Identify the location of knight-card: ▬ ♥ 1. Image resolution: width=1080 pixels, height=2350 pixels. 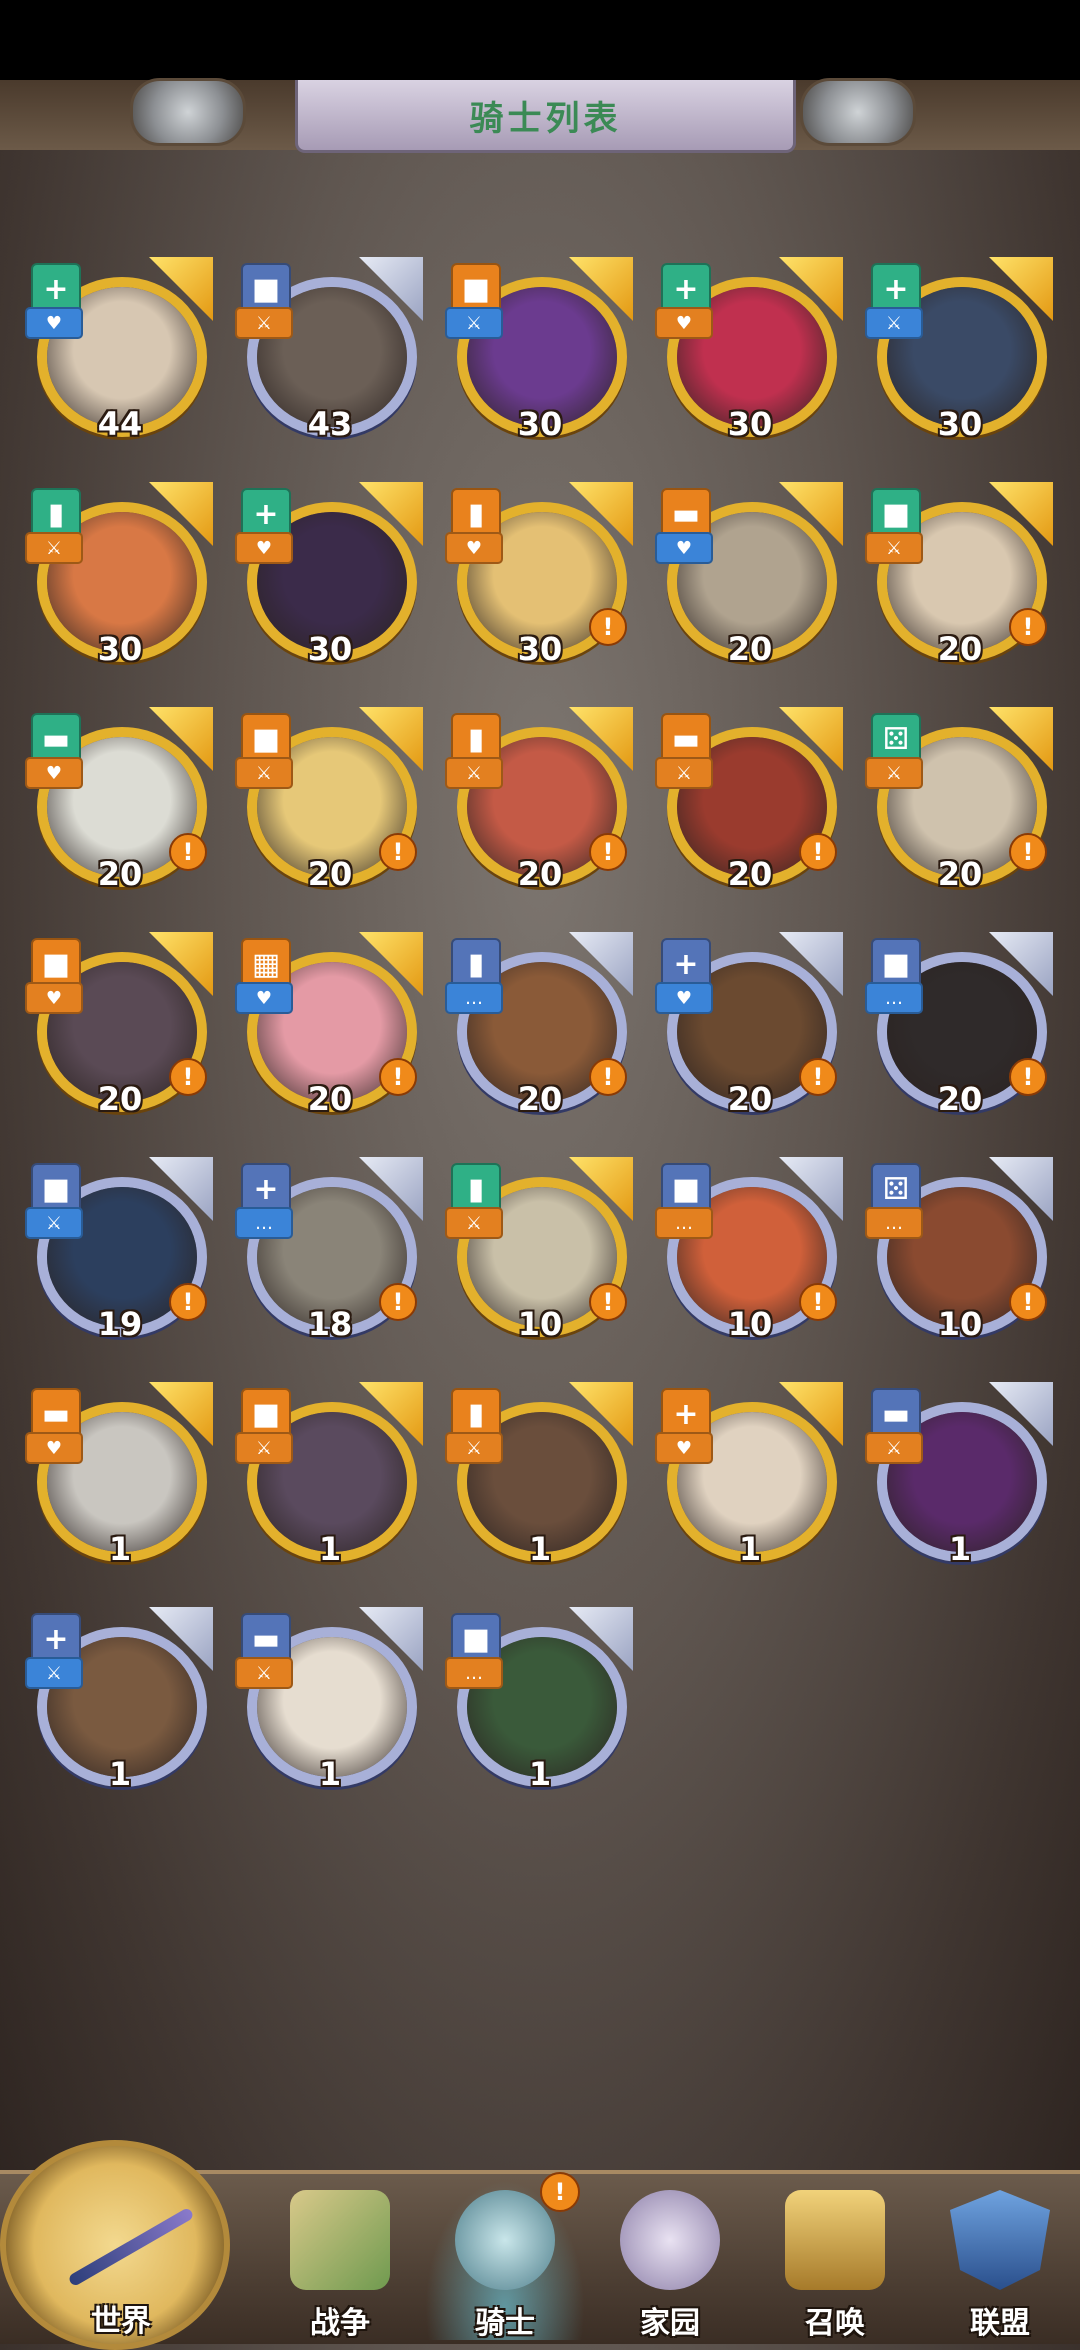
(120, 1475).